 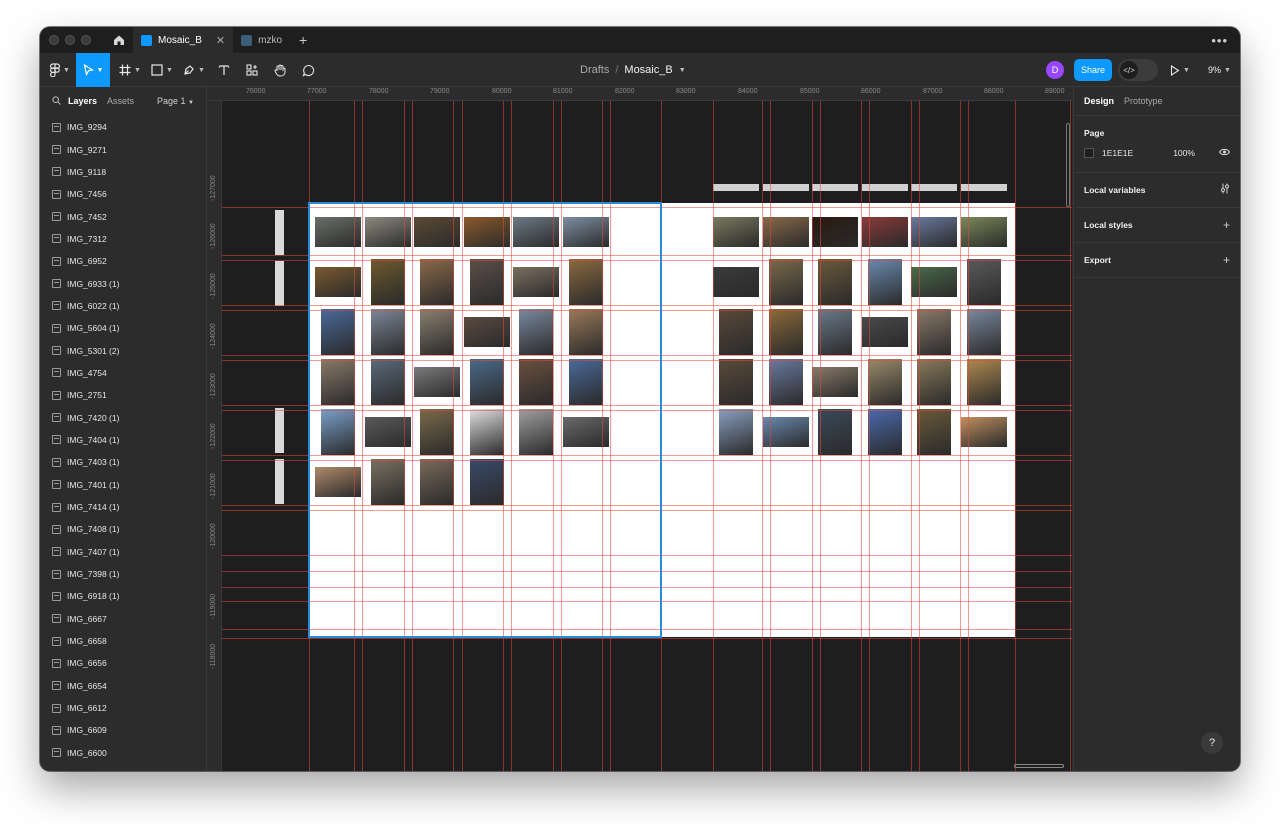 I want to click on file-tab-mzko: mzko, so click(x=261, y=40).